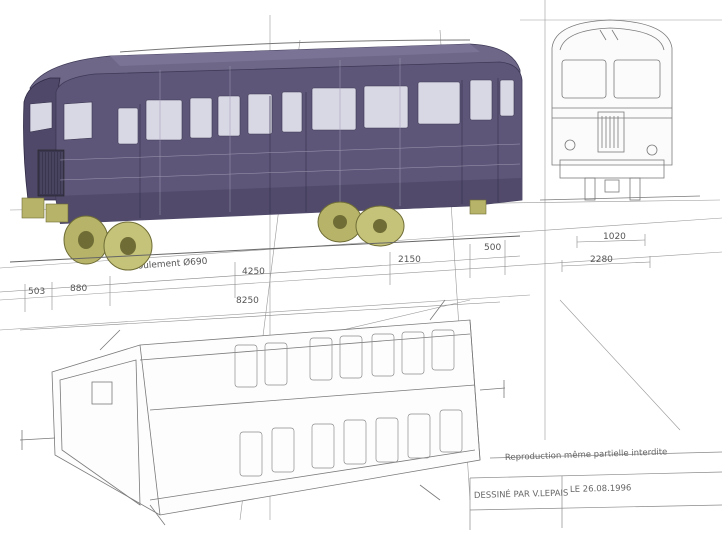 Image resolution: width=722 pixels, height=546 pixels. I want to click on dimension-8250: 8250, so click(247, 301).